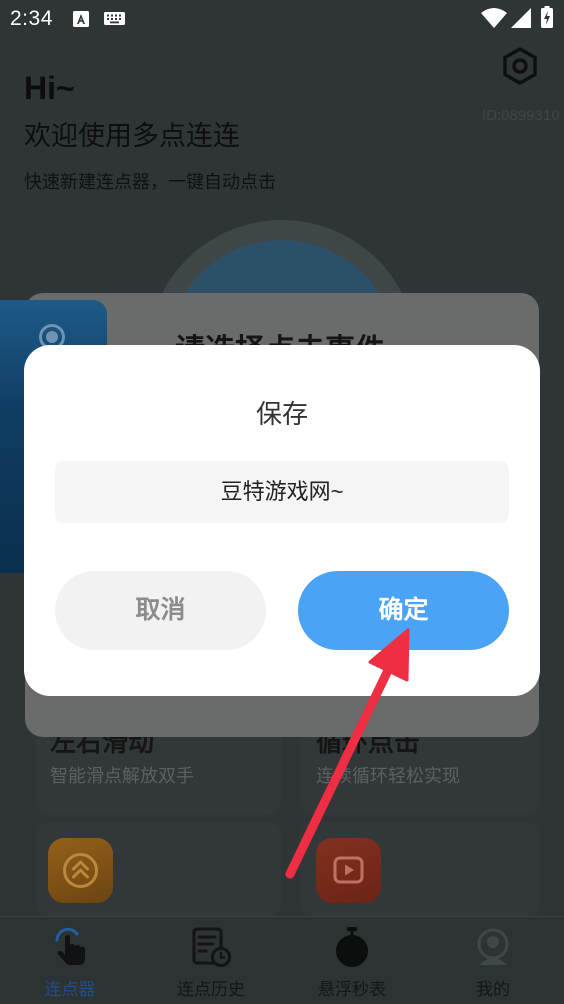 Image resolution: width=564 pixels, height=1004 pixels. What do you see at coordinates (494, 18) in the screenshot?
I see `wifi-icon` at bounding box center [494, 18].